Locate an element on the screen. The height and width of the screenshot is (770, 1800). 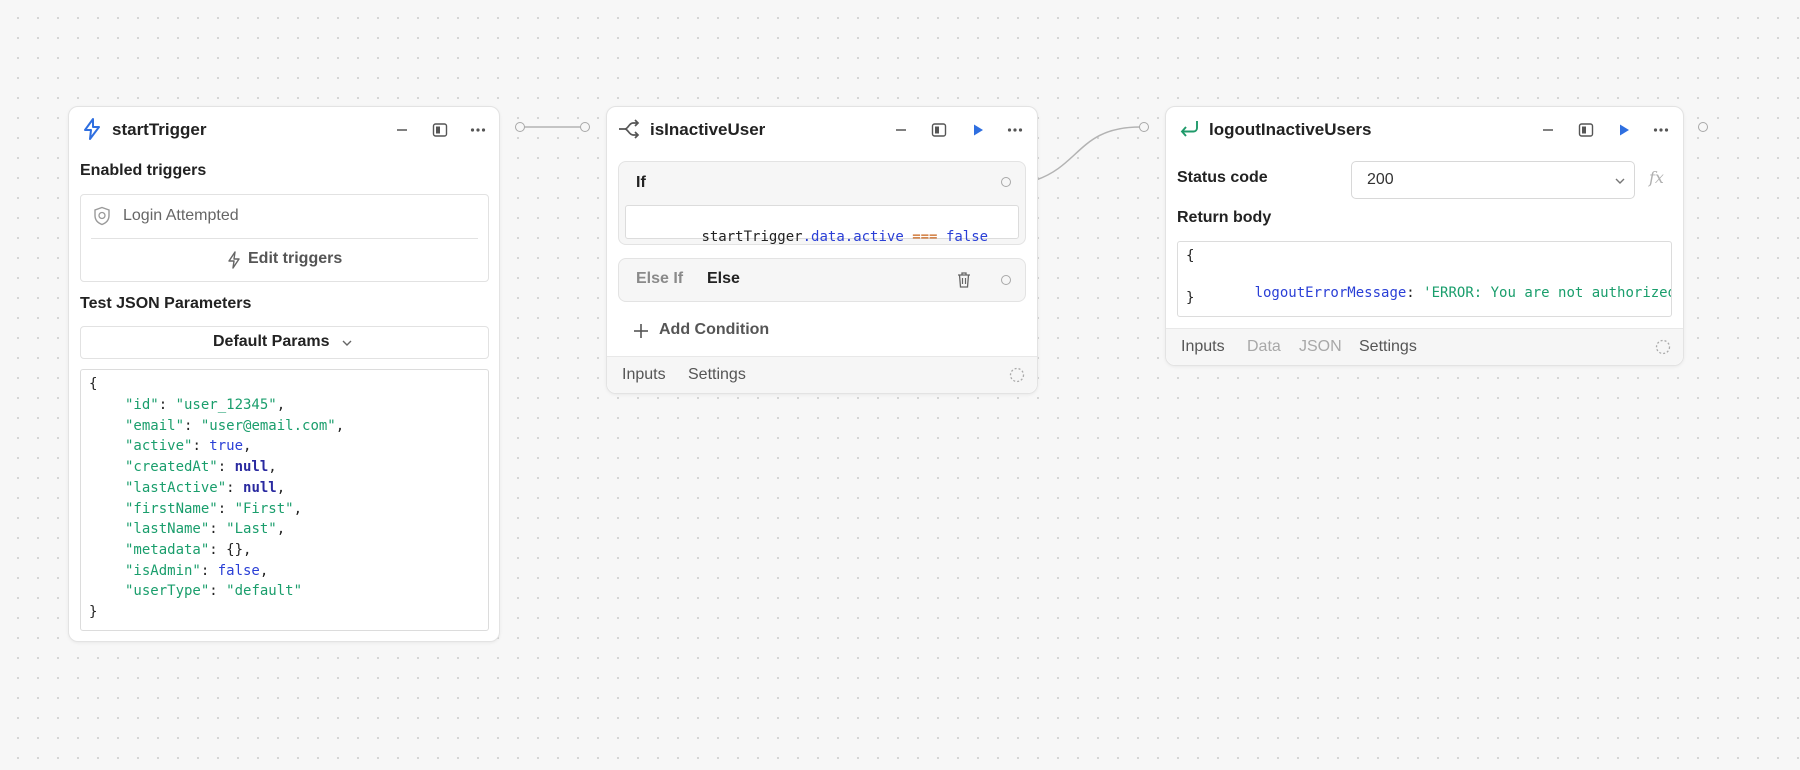
logout-input-port is located at coordinates (1144, 127).